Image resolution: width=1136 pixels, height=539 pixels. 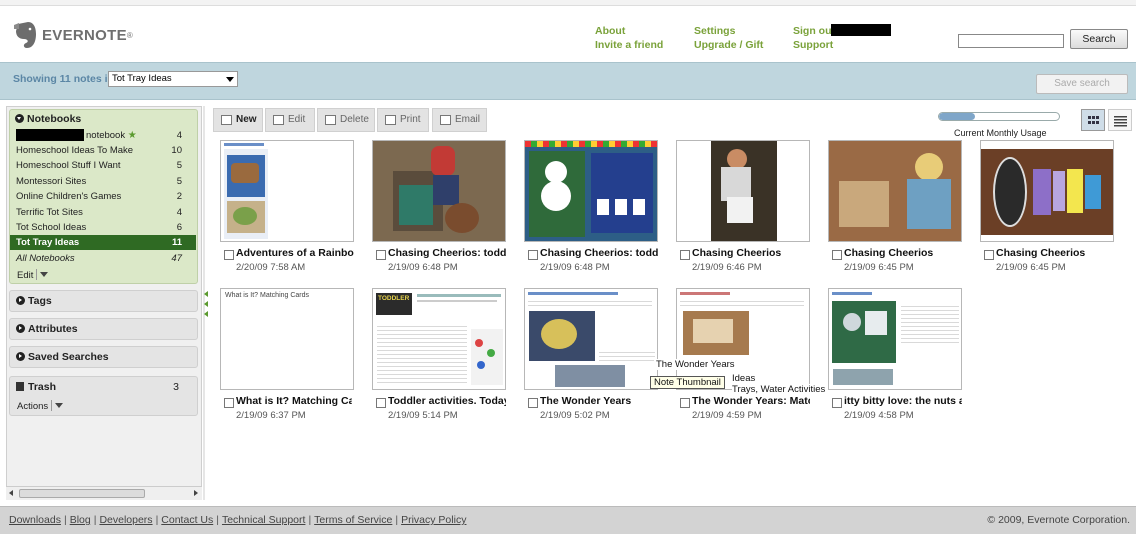 I want to click on list-view-button, so click(x=1120, y=120).